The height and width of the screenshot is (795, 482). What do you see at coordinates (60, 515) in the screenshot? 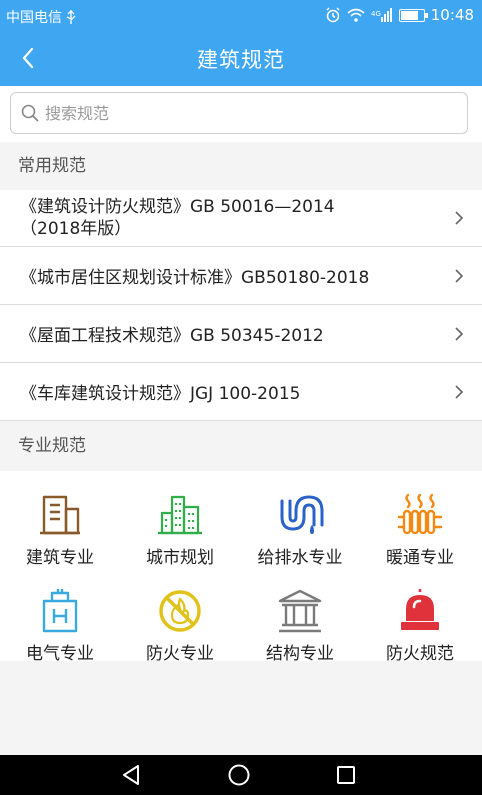
I see `building-icon` at bounding box center [60, 515].